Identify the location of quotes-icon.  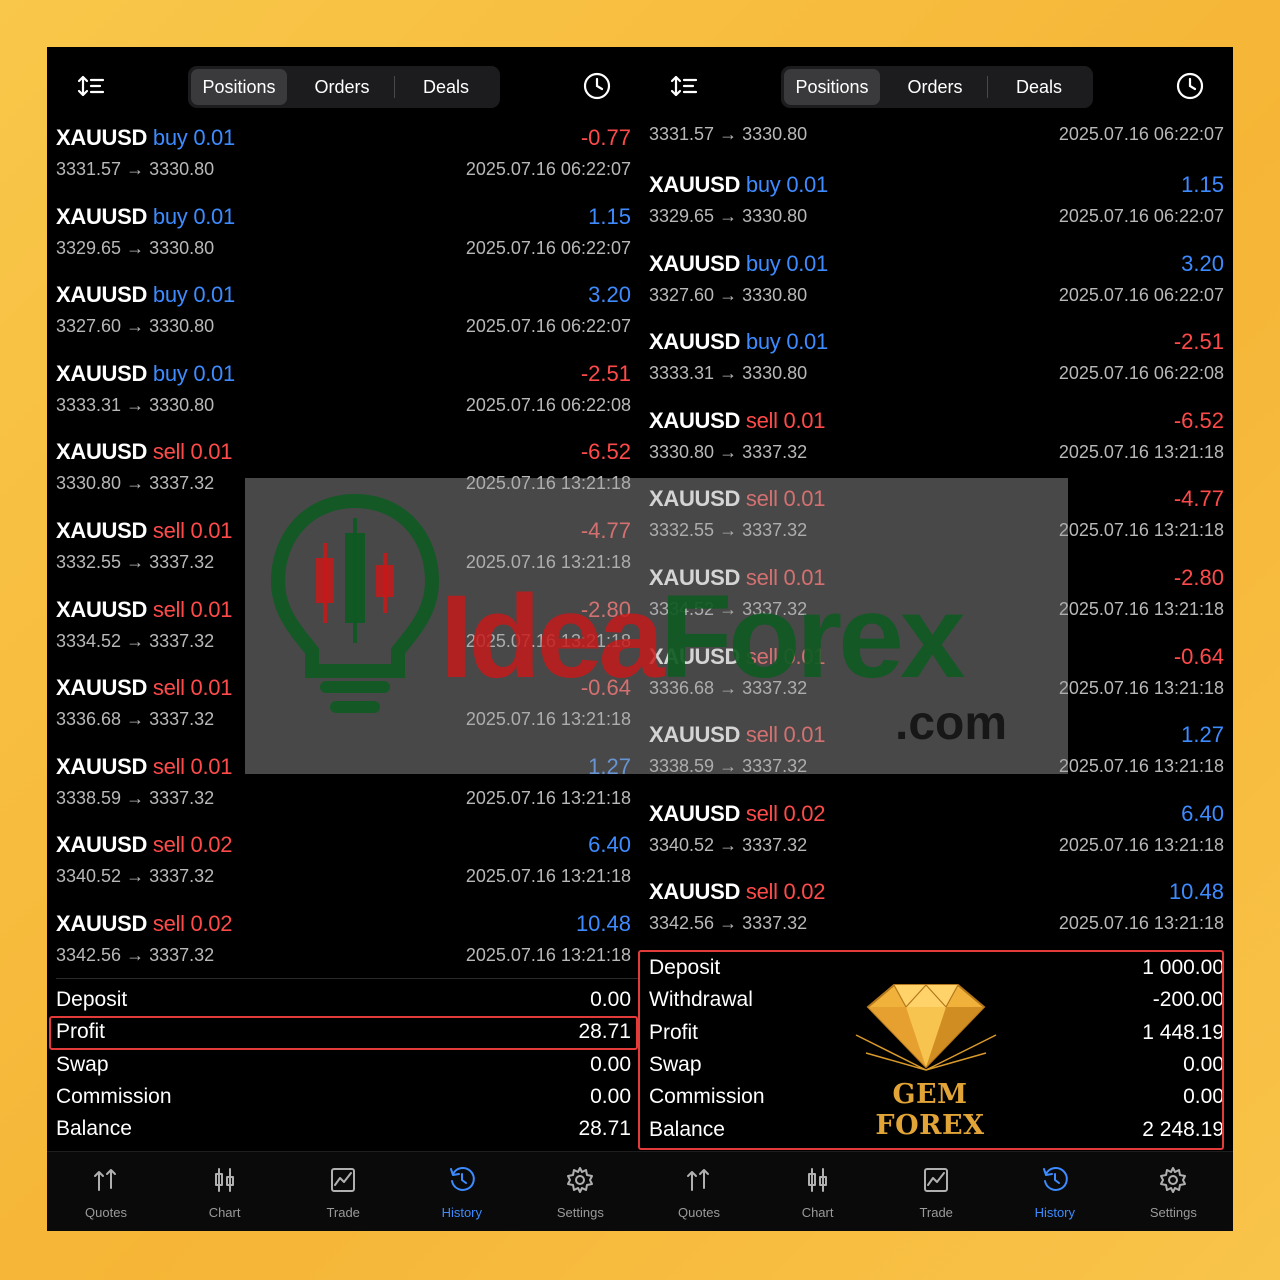
(105, 1180).